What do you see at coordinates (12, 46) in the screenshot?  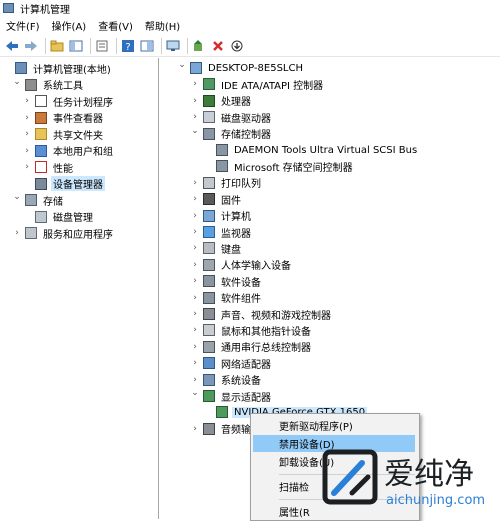 I see `back-arrow-icon` at bounding box center [12, 46].